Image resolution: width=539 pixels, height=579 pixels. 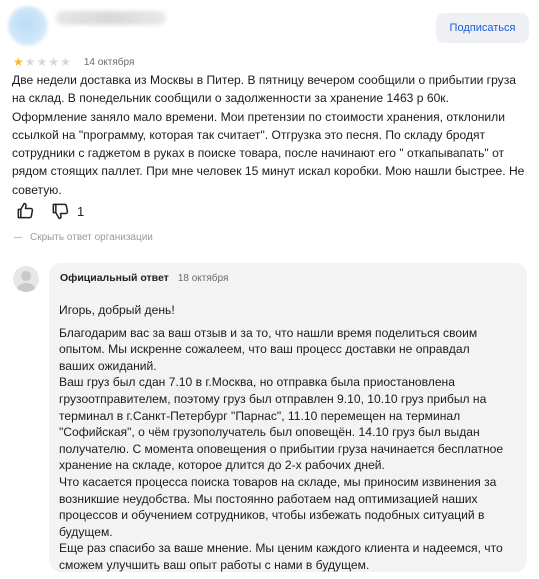 What do you see at coordinates (91, 237) in the screenshot?
I see `hide-reply-label: Скрыть ответ организации` at bounding box center [91, 237].